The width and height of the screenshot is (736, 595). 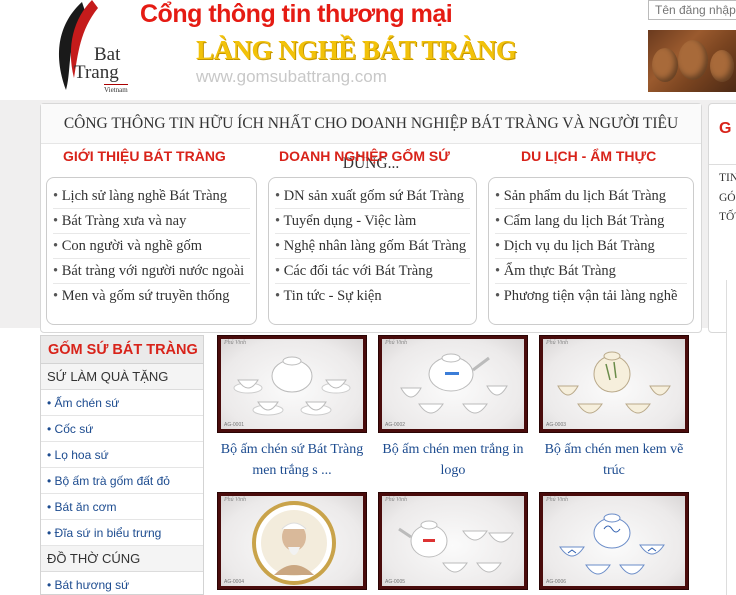 What do you see at coordinates (731, 437) in the screenshot?
I see `right-lower-panel` at bounding box center [731, 437].